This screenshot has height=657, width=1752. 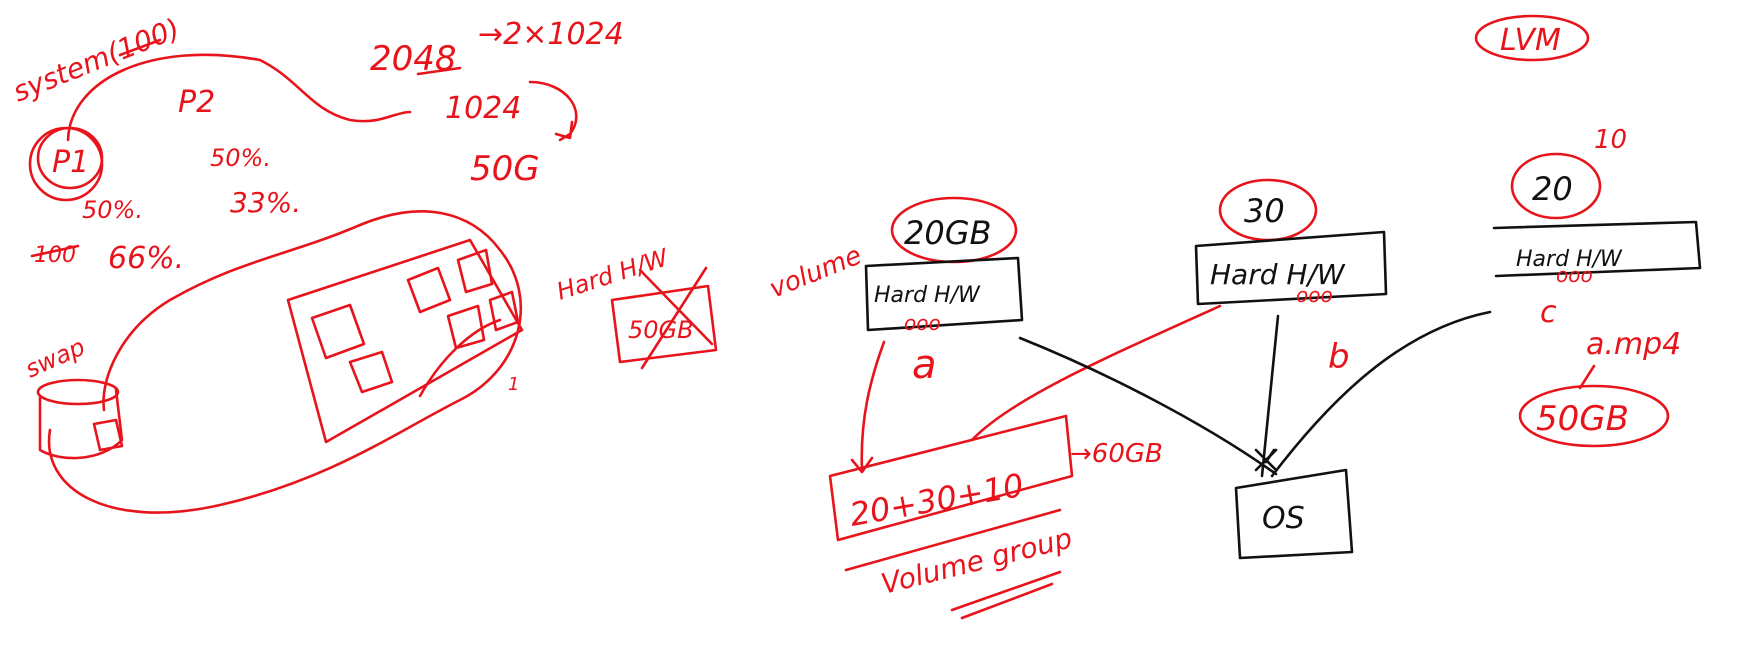 I want to click on p1-pct-c: 66%., so click(x=146, y=258).